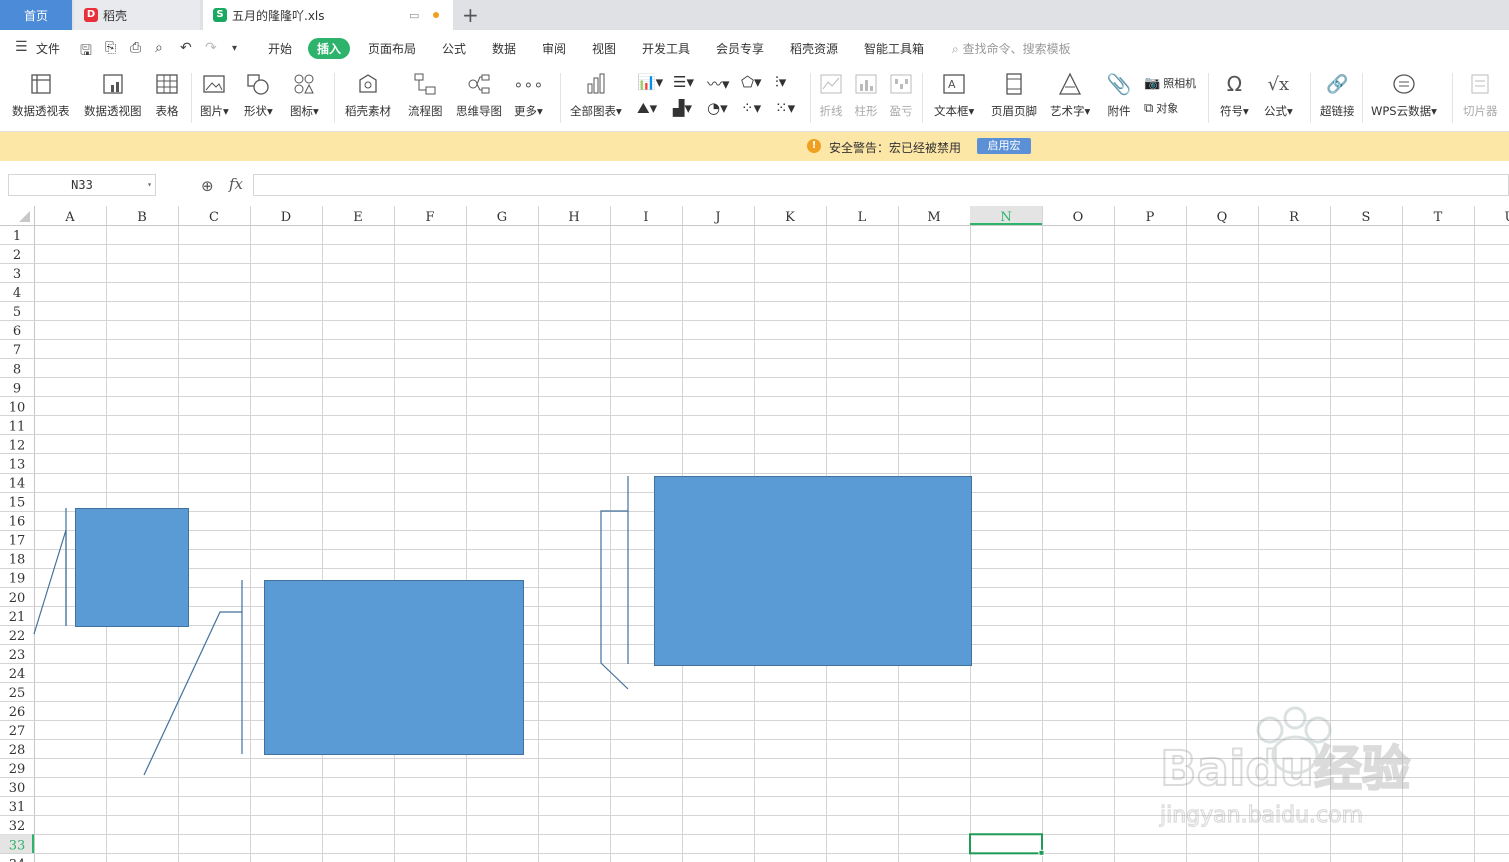 This screenshot has width=1509, height=862. I want to click on row-header-16: 16, so click(17, 522).